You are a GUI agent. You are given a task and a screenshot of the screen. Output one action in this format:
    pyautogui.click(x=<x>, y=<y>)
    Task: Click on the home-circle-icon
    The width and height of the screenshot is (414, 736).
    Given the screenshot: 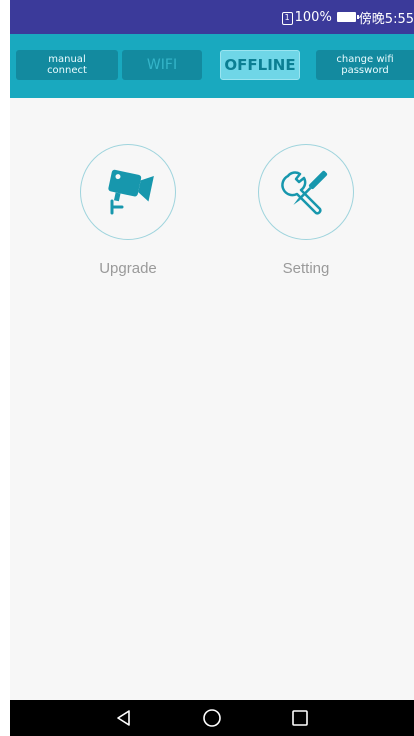 What is the action you would take?
    pyautogui.click(x=212, y=718)
    